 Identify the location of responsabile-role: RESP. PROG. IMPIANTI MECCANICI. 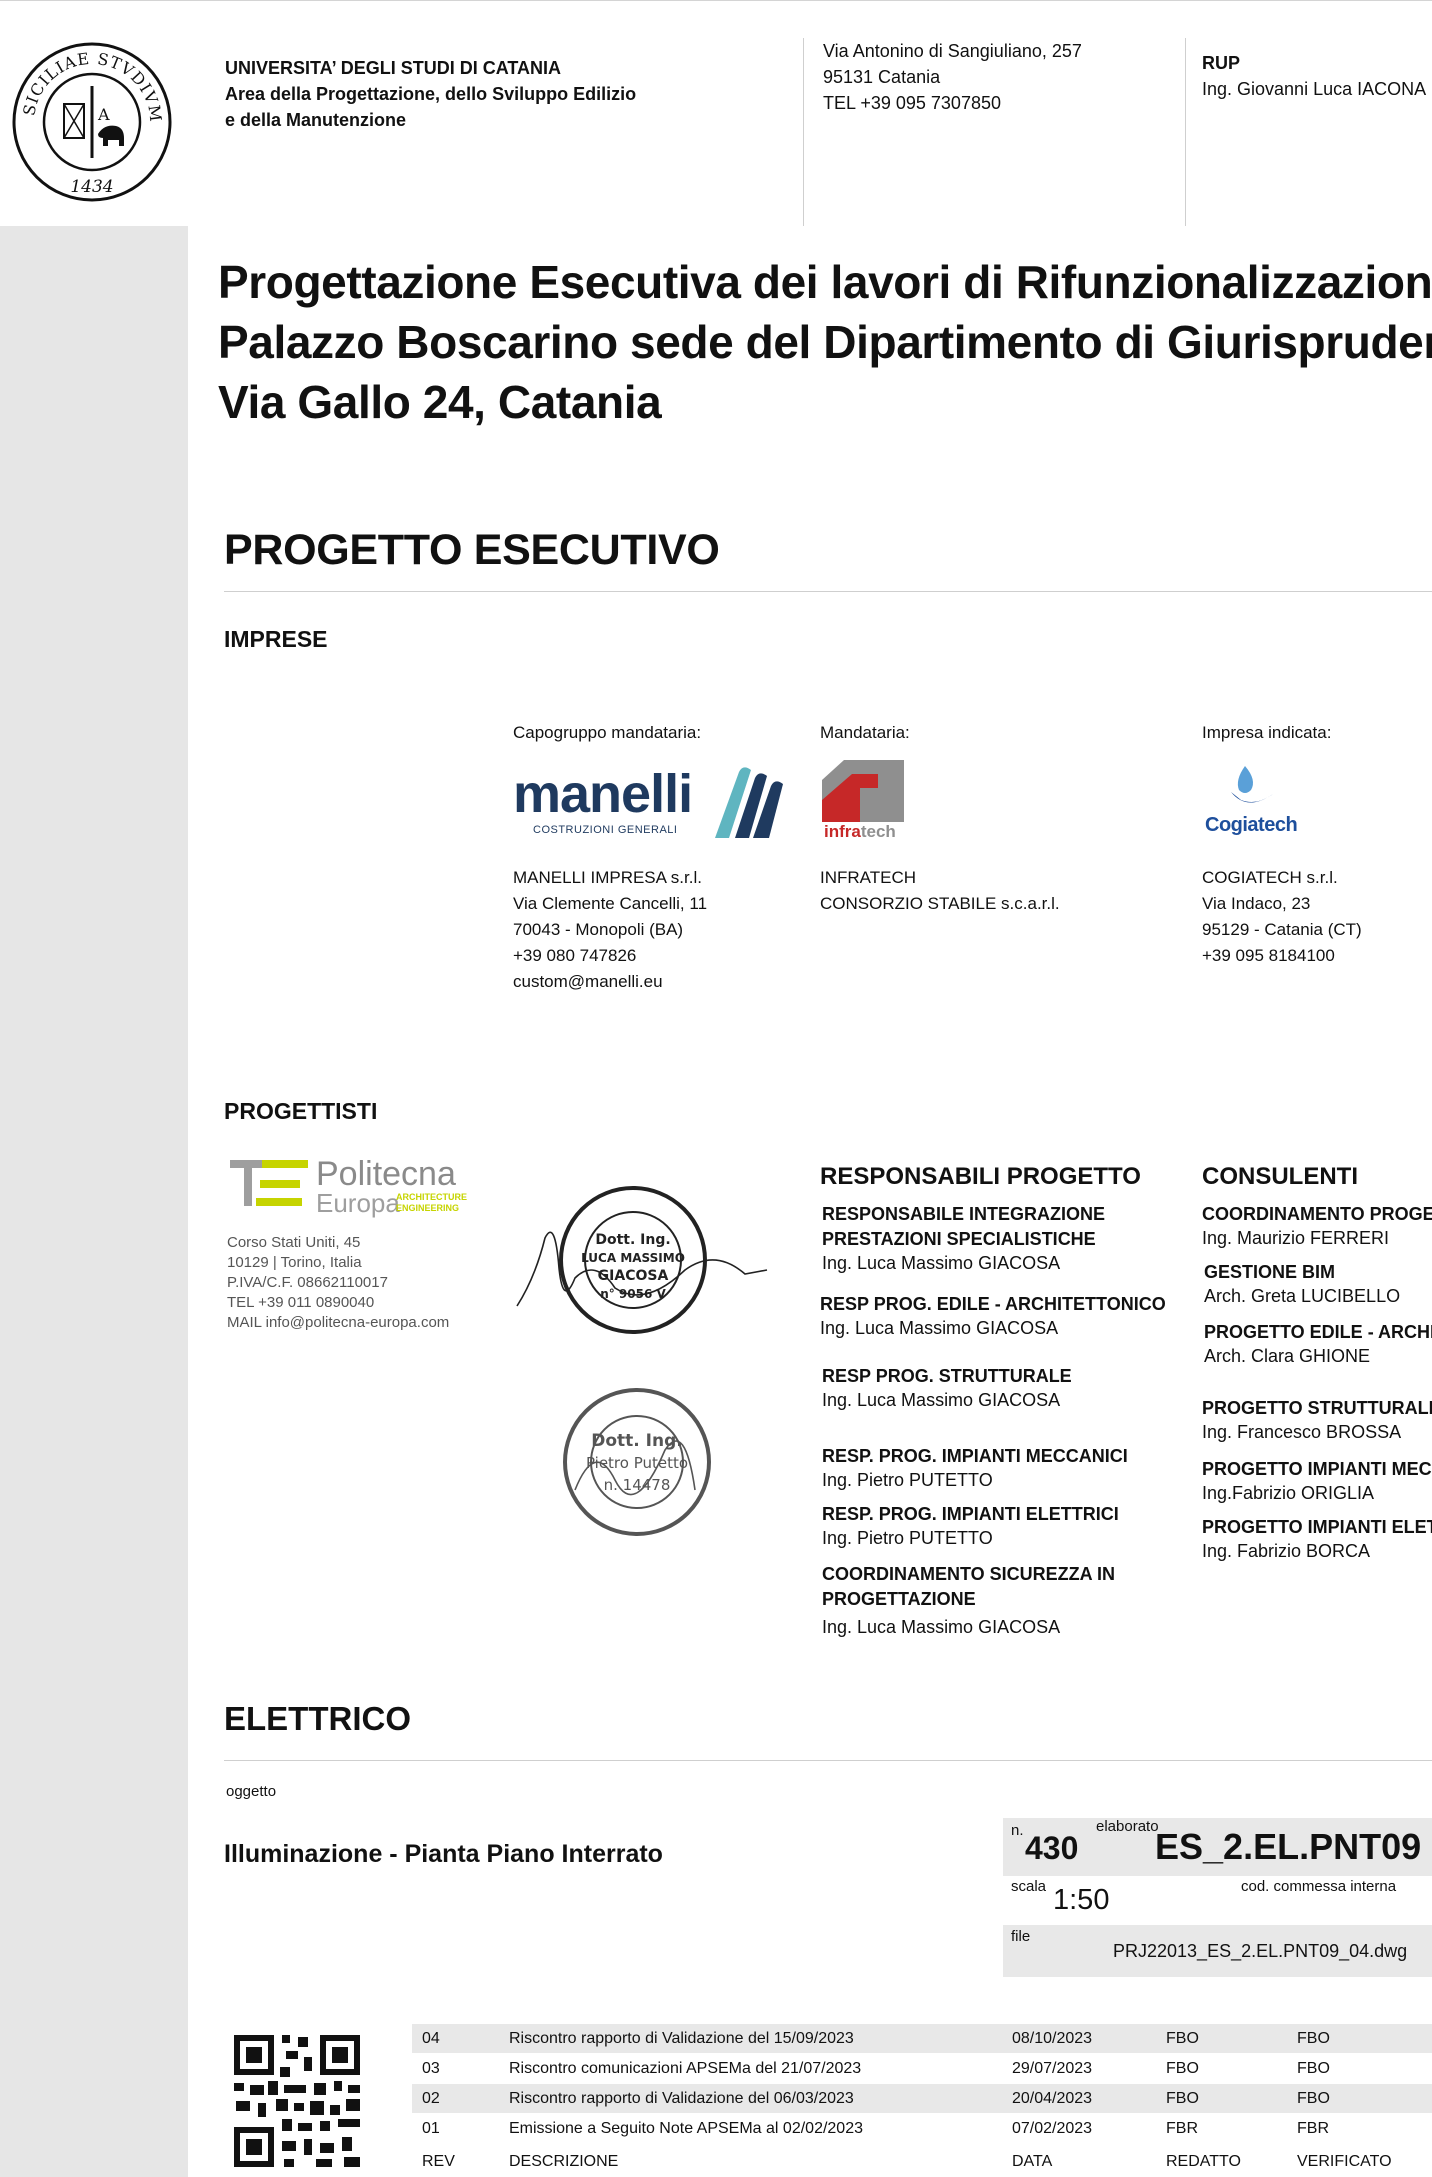
(975, 1456).